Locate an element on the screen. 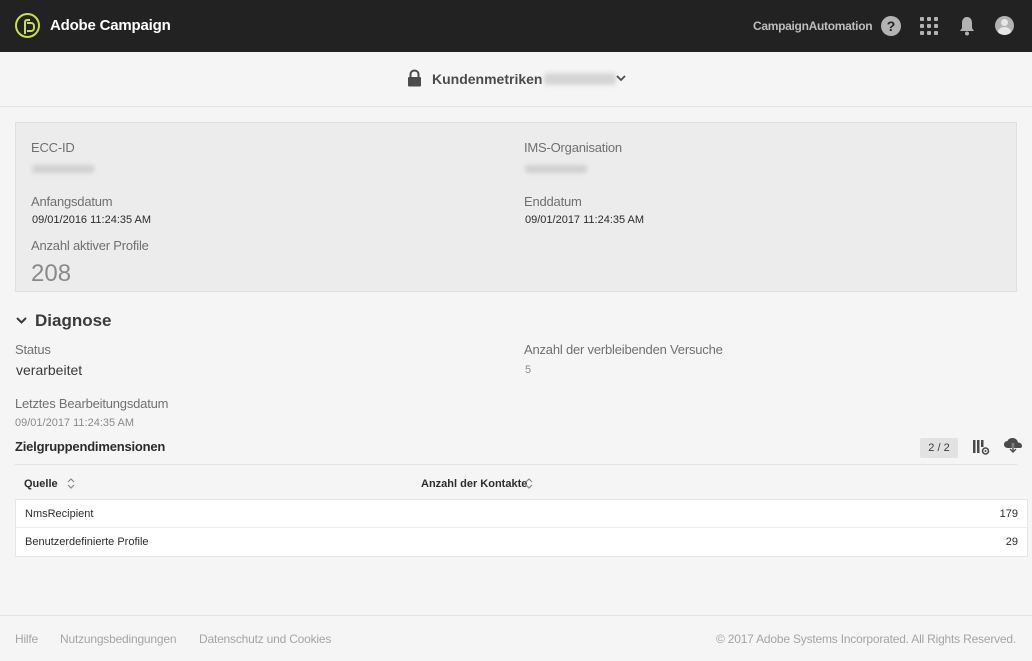 The height and width of the screenshot is (661, 1032). end-date-value: 09/01/2017 11:24:35 AM is located at coordinates (585, 220).